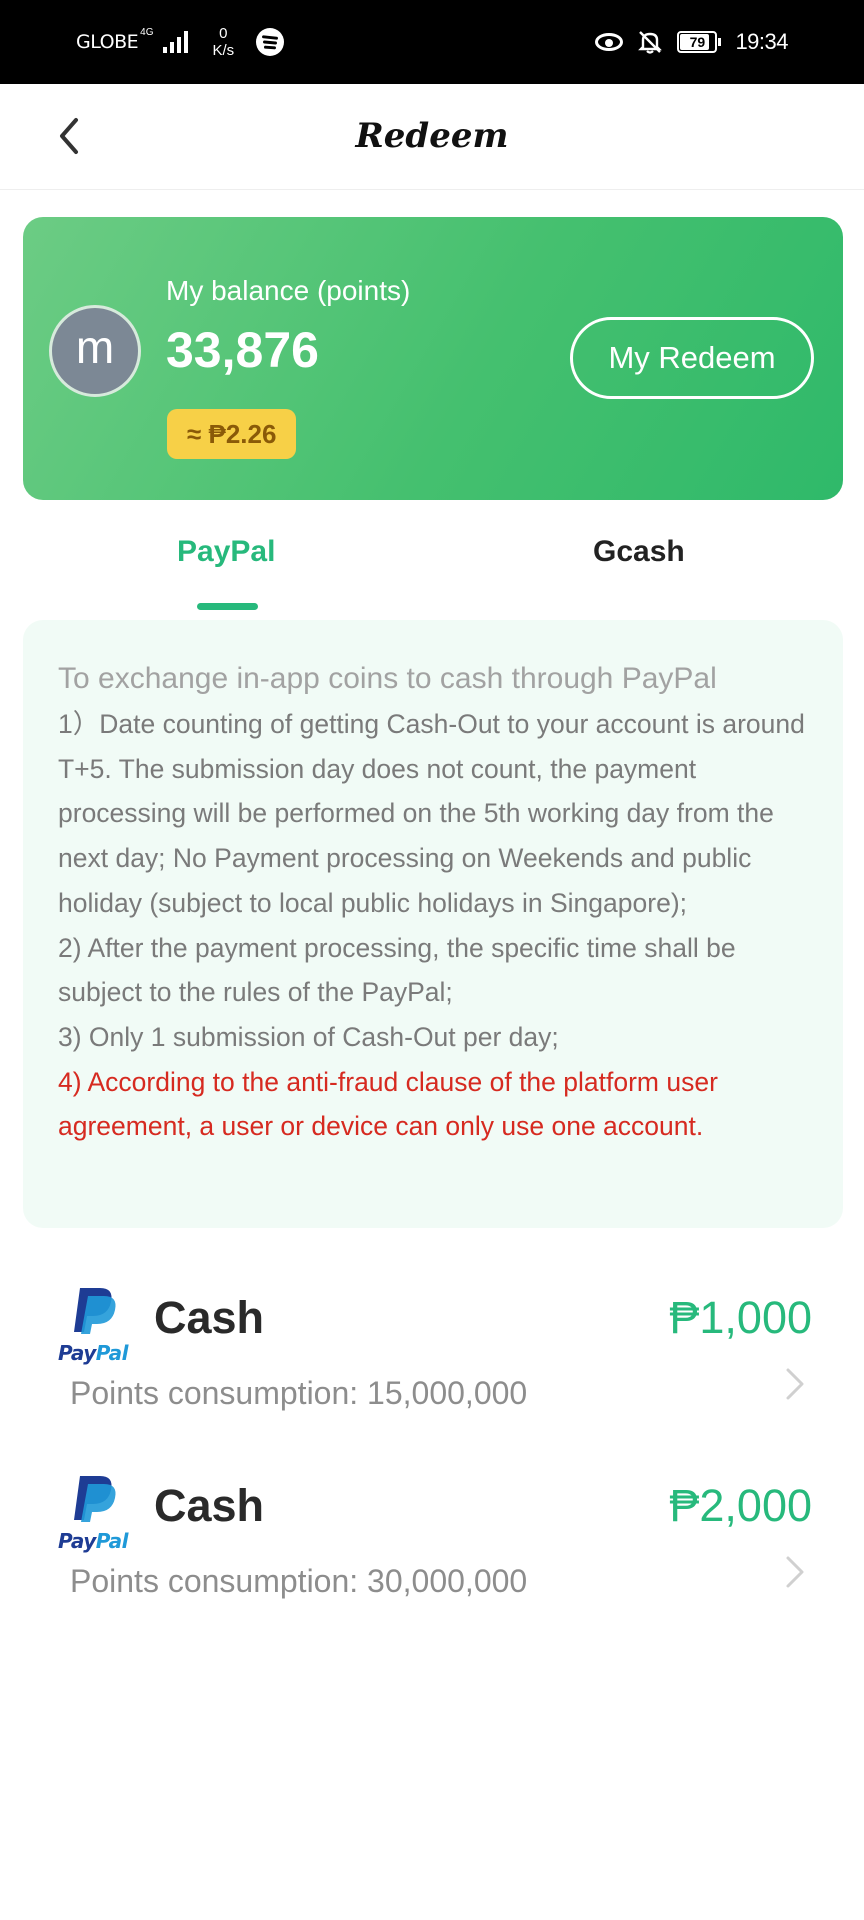  I want to click on carrier-name: GLOBE, so click(107, 42).